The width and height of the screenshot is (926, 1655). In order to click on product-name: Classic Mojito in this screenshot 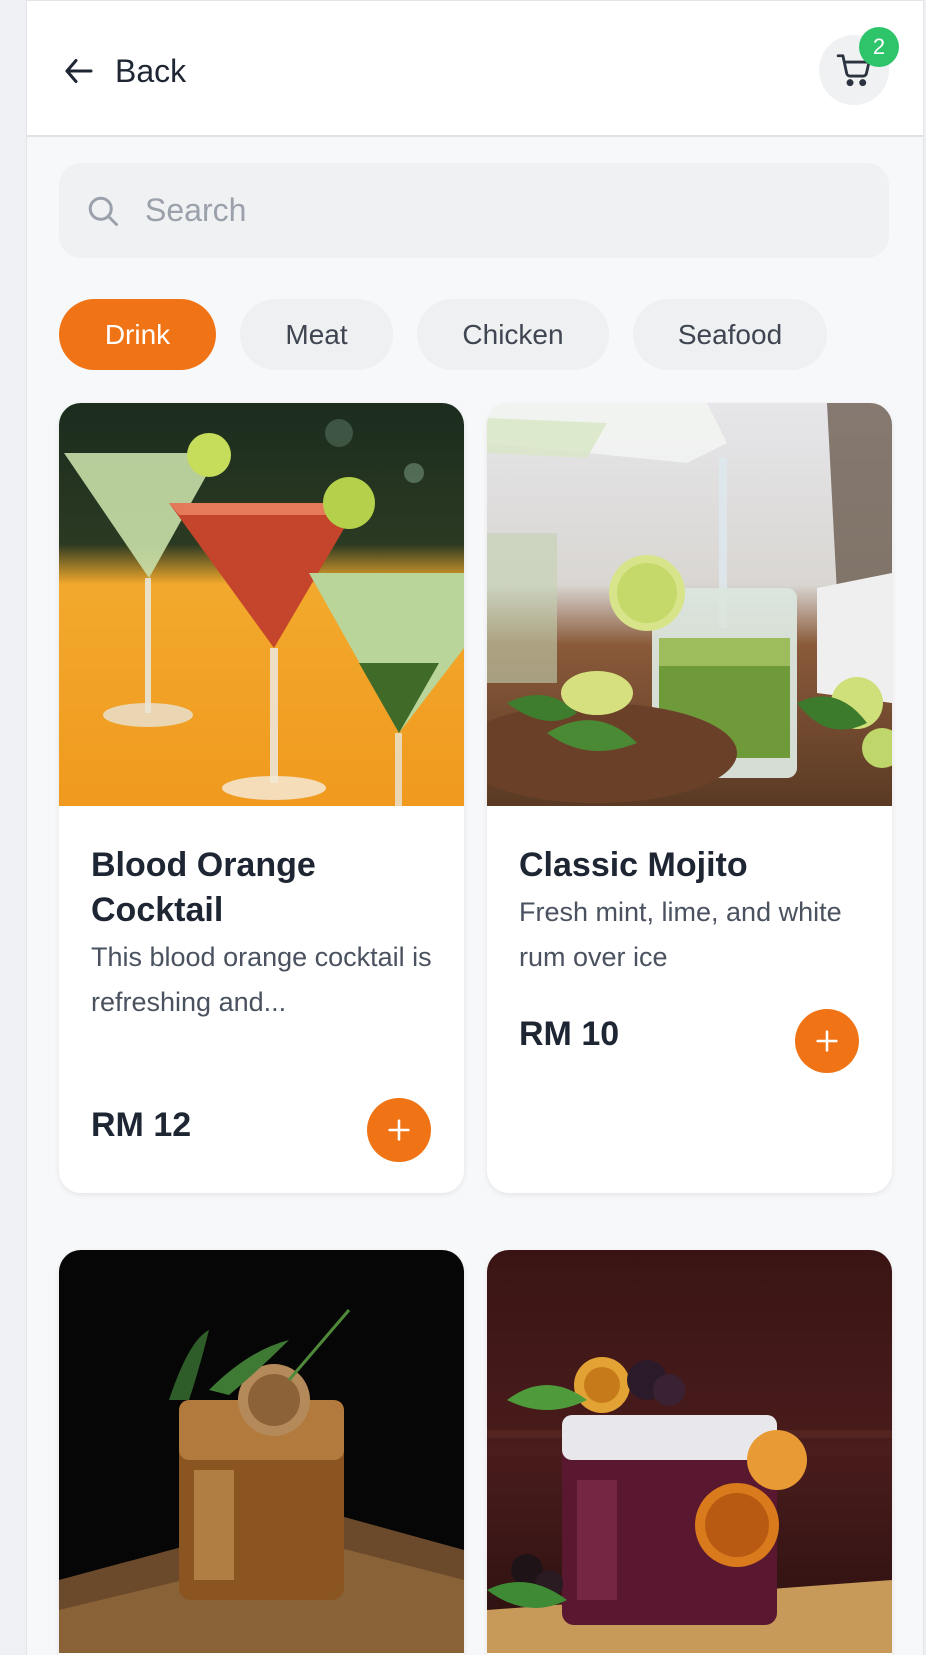, I will do `click(633, 865)`.